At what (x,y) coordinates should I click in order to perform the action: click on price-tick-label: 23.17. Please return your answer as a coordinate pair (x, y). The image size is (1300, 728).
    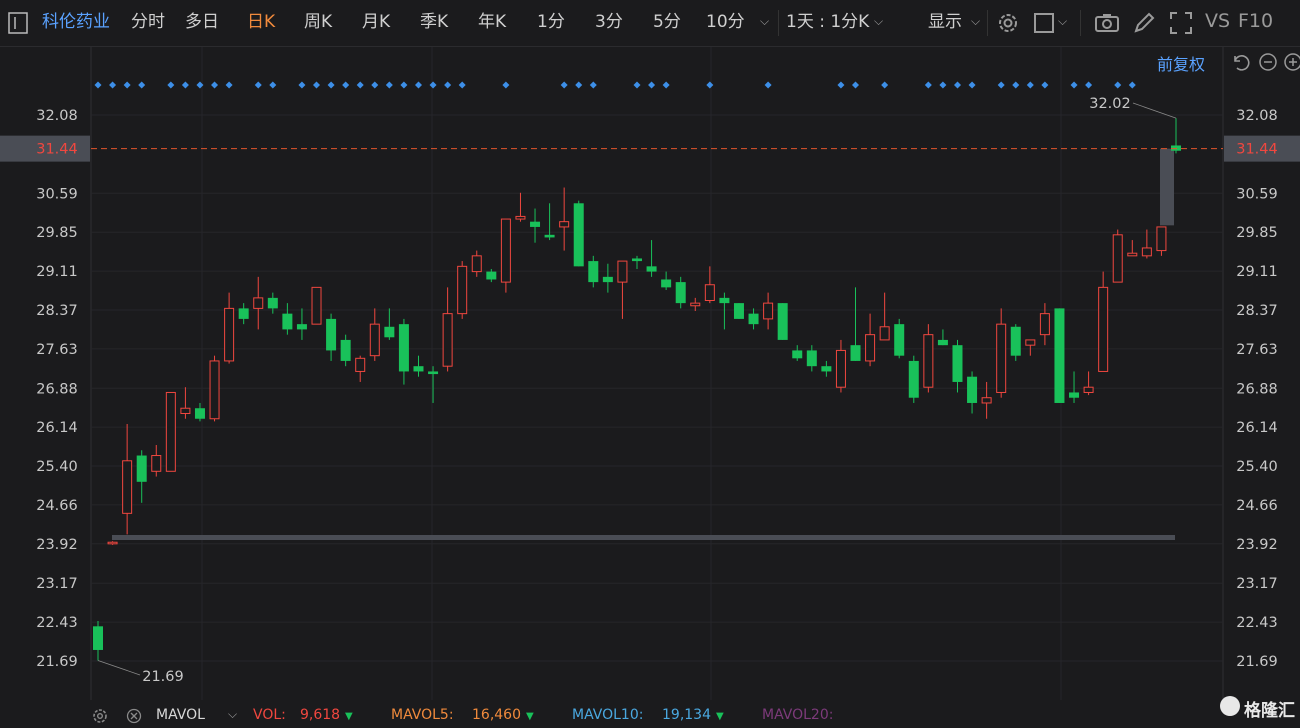
    Looking at the image, I should click on (57, 584).